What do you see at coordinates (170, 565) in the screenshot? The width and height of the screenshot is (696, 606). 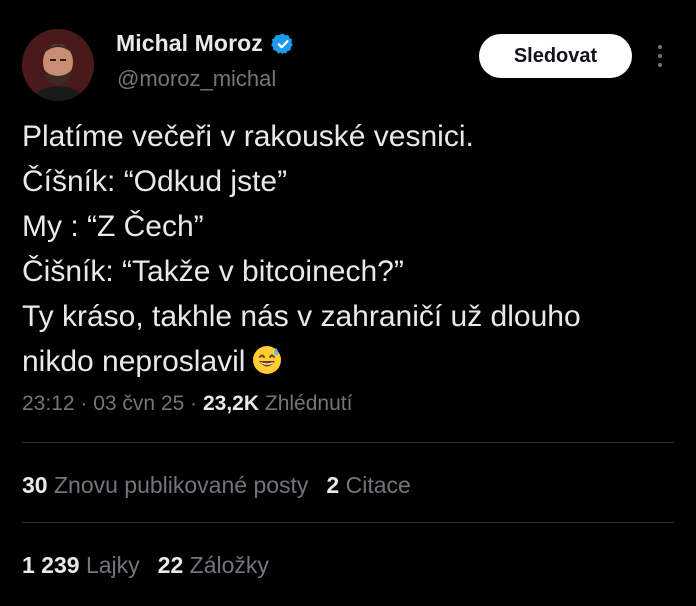 I see `bookmarks-count: 22` at bounding box center [170, 565].